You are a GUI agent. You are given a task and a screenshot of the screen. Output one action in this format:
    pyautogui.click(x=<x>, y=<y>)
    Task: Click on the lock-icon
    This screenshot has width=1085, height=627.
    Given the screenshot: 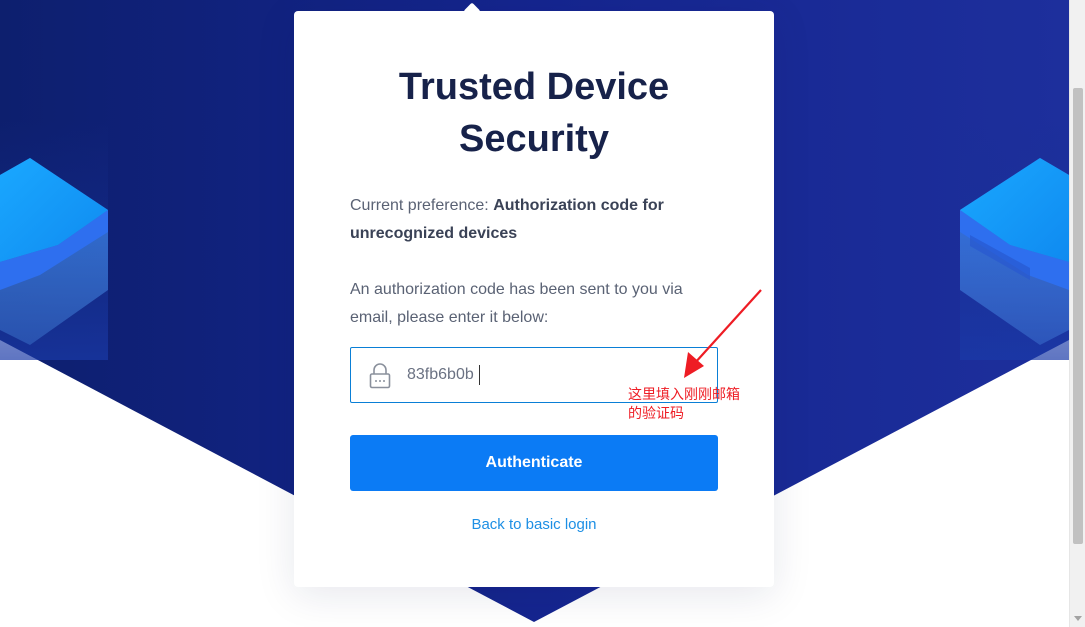 What is the action you would take?
    pyautogui.click(x=380, y=376)
    